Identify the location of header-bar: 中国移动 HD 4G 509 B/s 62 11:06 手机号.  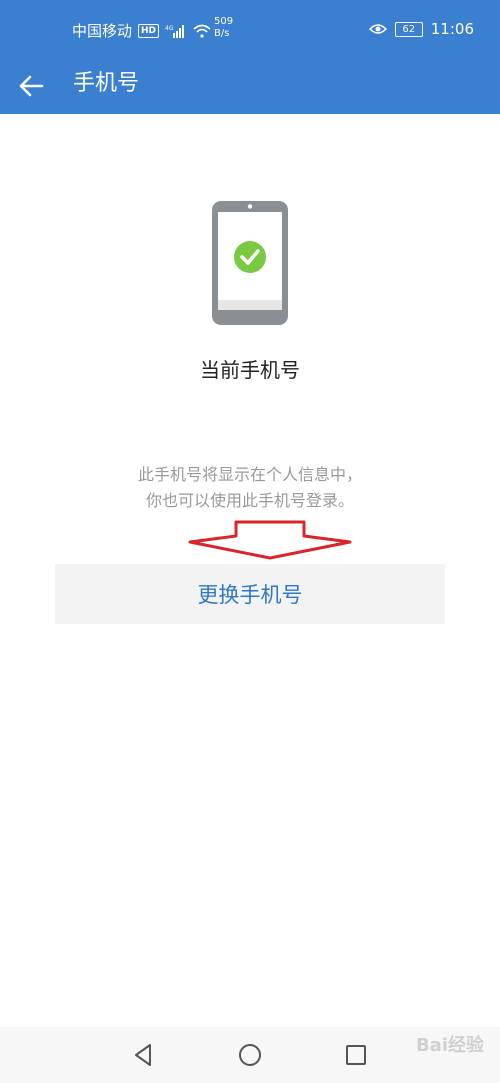
(250, 57).